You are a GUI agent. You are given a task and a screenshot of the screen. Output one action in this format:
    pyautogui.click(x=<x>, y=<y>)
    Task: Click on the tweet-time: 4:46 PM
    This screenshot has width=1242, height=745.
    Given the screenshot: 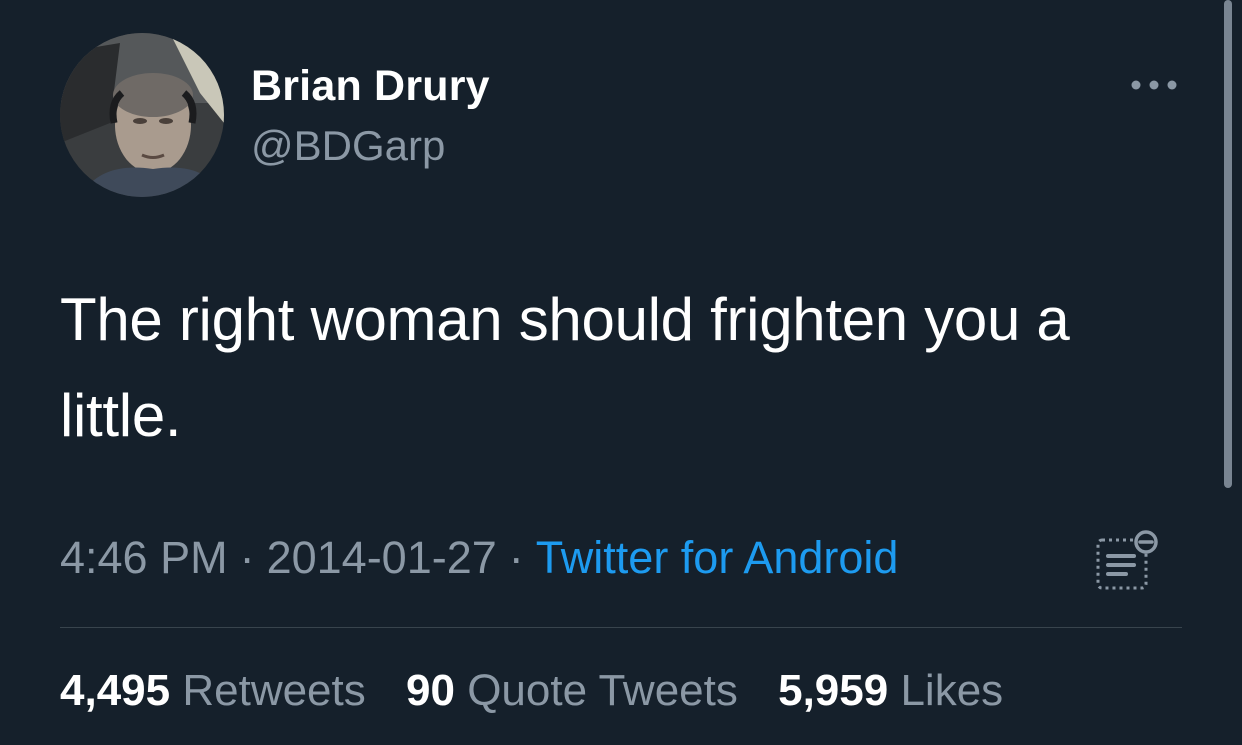 What is the action you would take?
    pyautogui.click(x=144, y=557)
    